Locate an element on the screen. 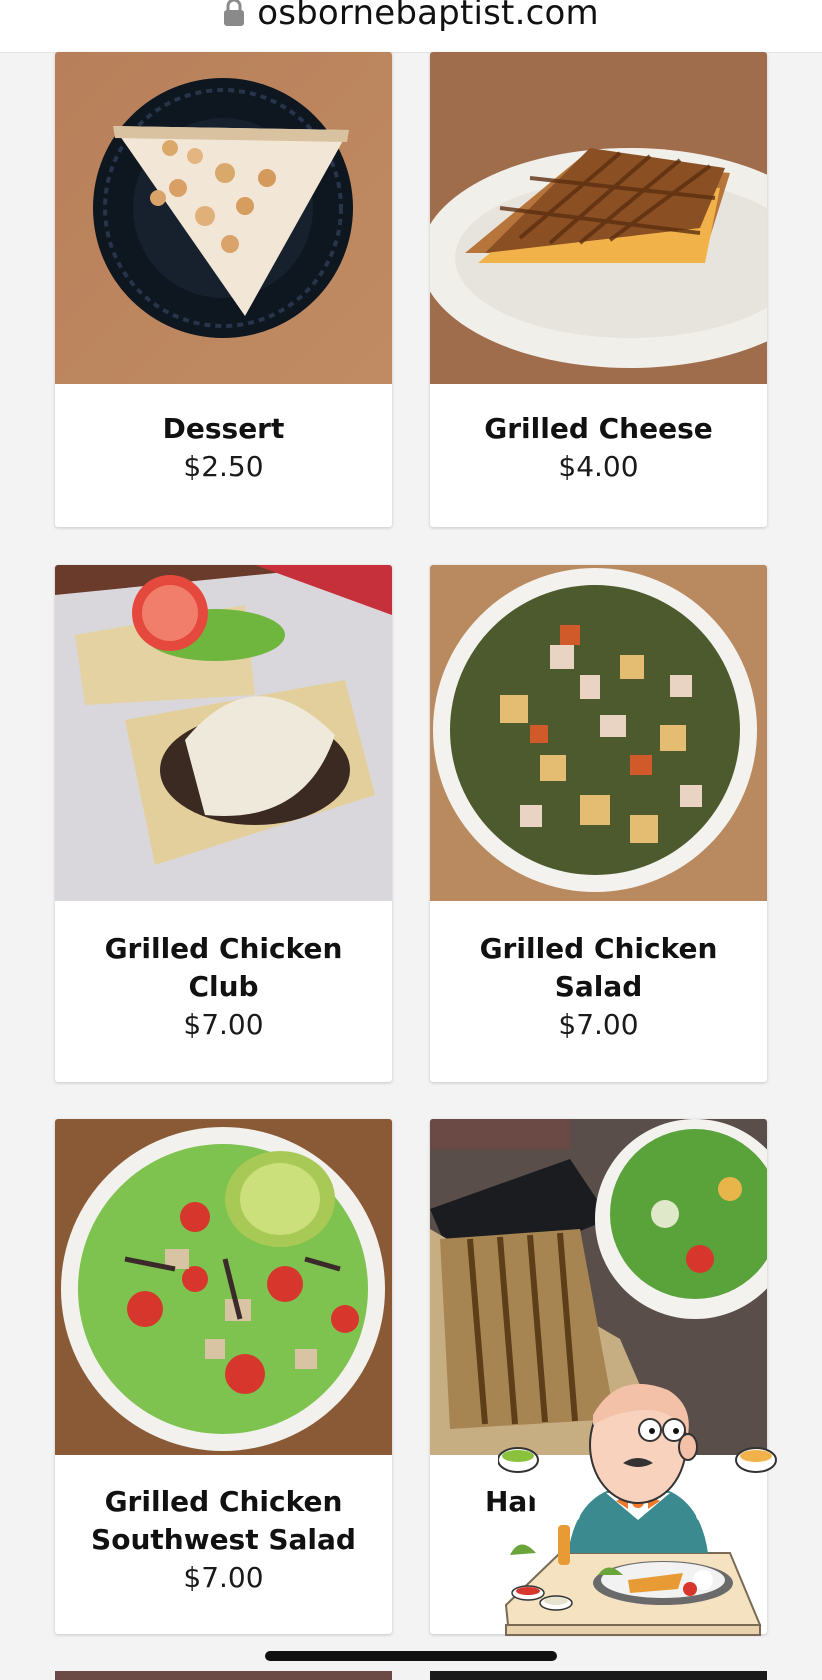 The image size is (822, 1680). southwest-salad-photo is located at coordinates (223, 1287).